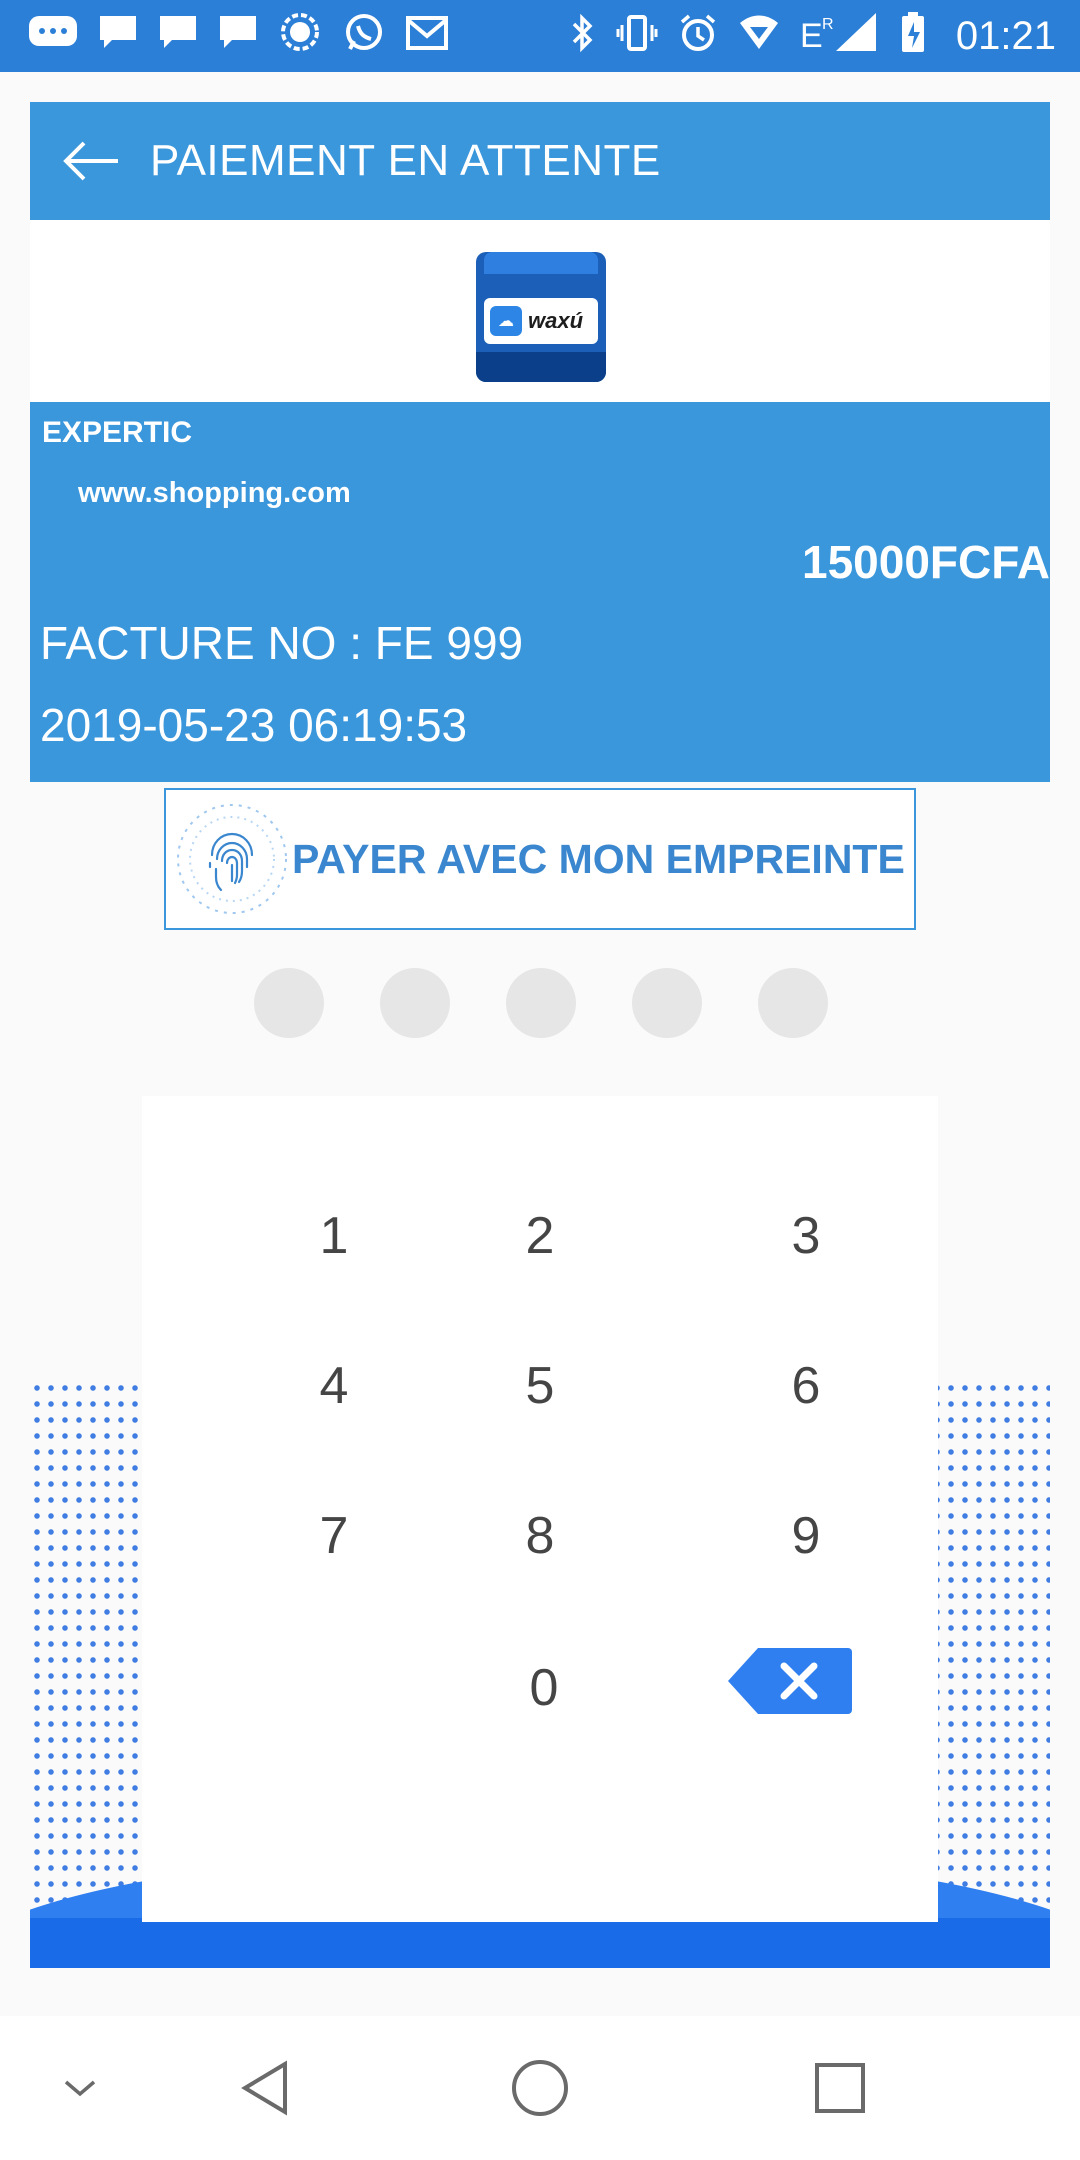 The image size is (1080, 2160). What do you see at coordinates (913, 36) in the screenshot?
I see `battery-icon` at bounding box center [913, 36].